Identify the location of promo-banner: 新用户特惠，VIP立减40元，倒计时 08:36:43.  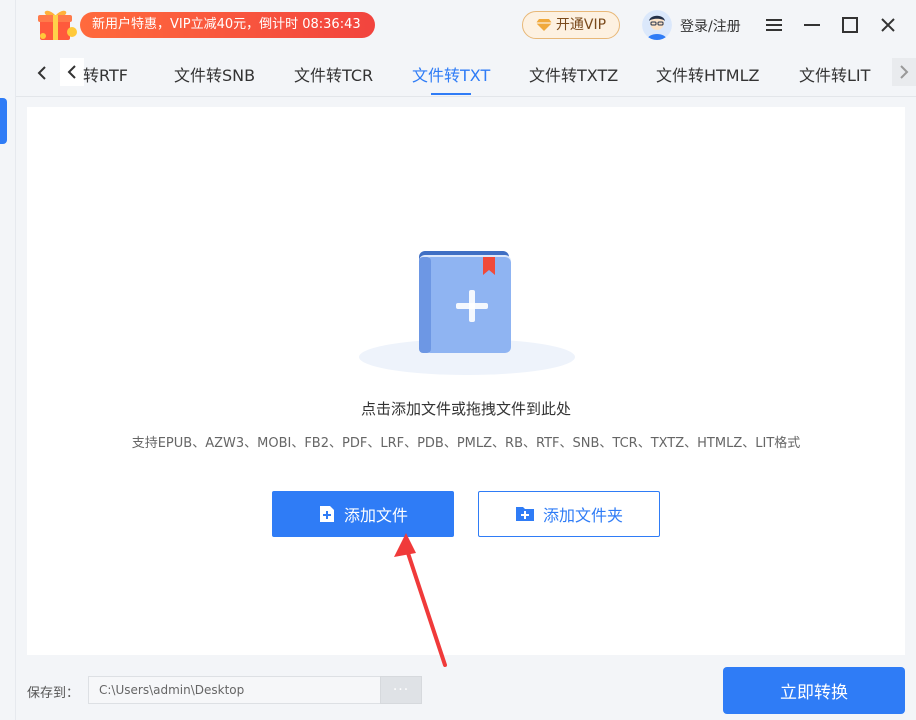
(227, 25).